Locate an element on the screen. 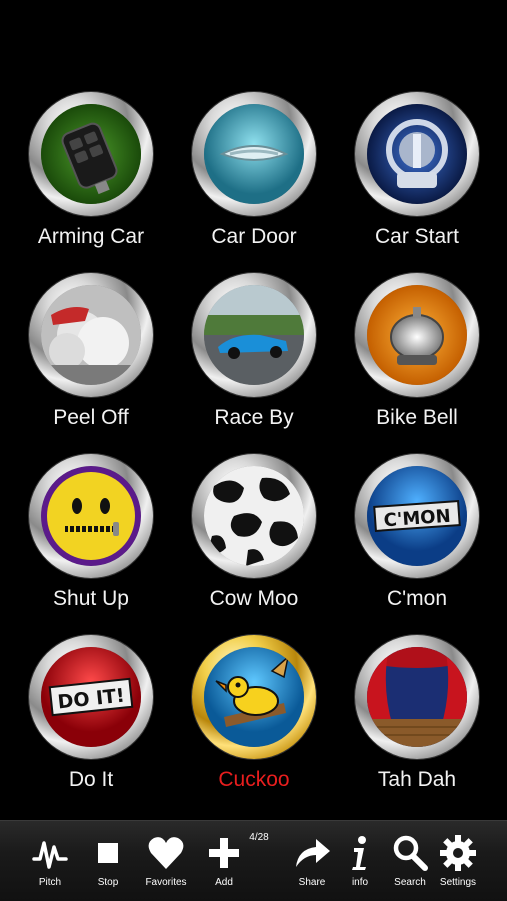 The width and height of the screenshot is (507, 901). bike-bell-icon is located at coordinates (417, 335).